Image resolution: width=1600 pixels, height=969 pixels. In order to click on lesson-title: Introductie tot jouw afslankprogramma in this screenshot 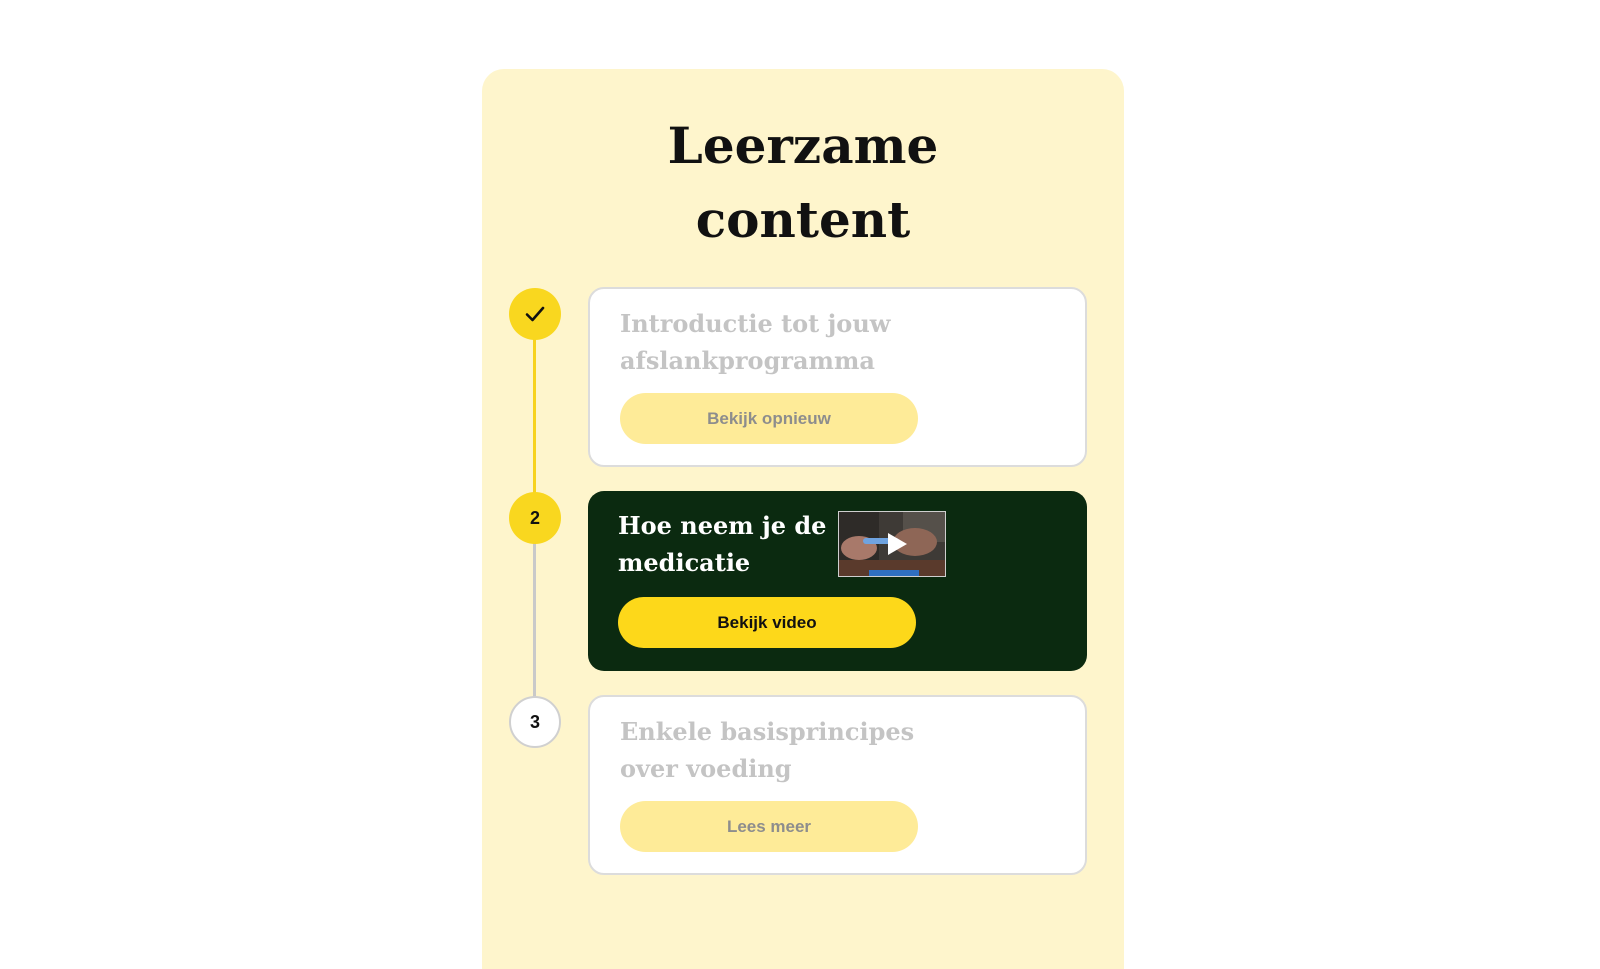, I will do `click(755, 342)`.